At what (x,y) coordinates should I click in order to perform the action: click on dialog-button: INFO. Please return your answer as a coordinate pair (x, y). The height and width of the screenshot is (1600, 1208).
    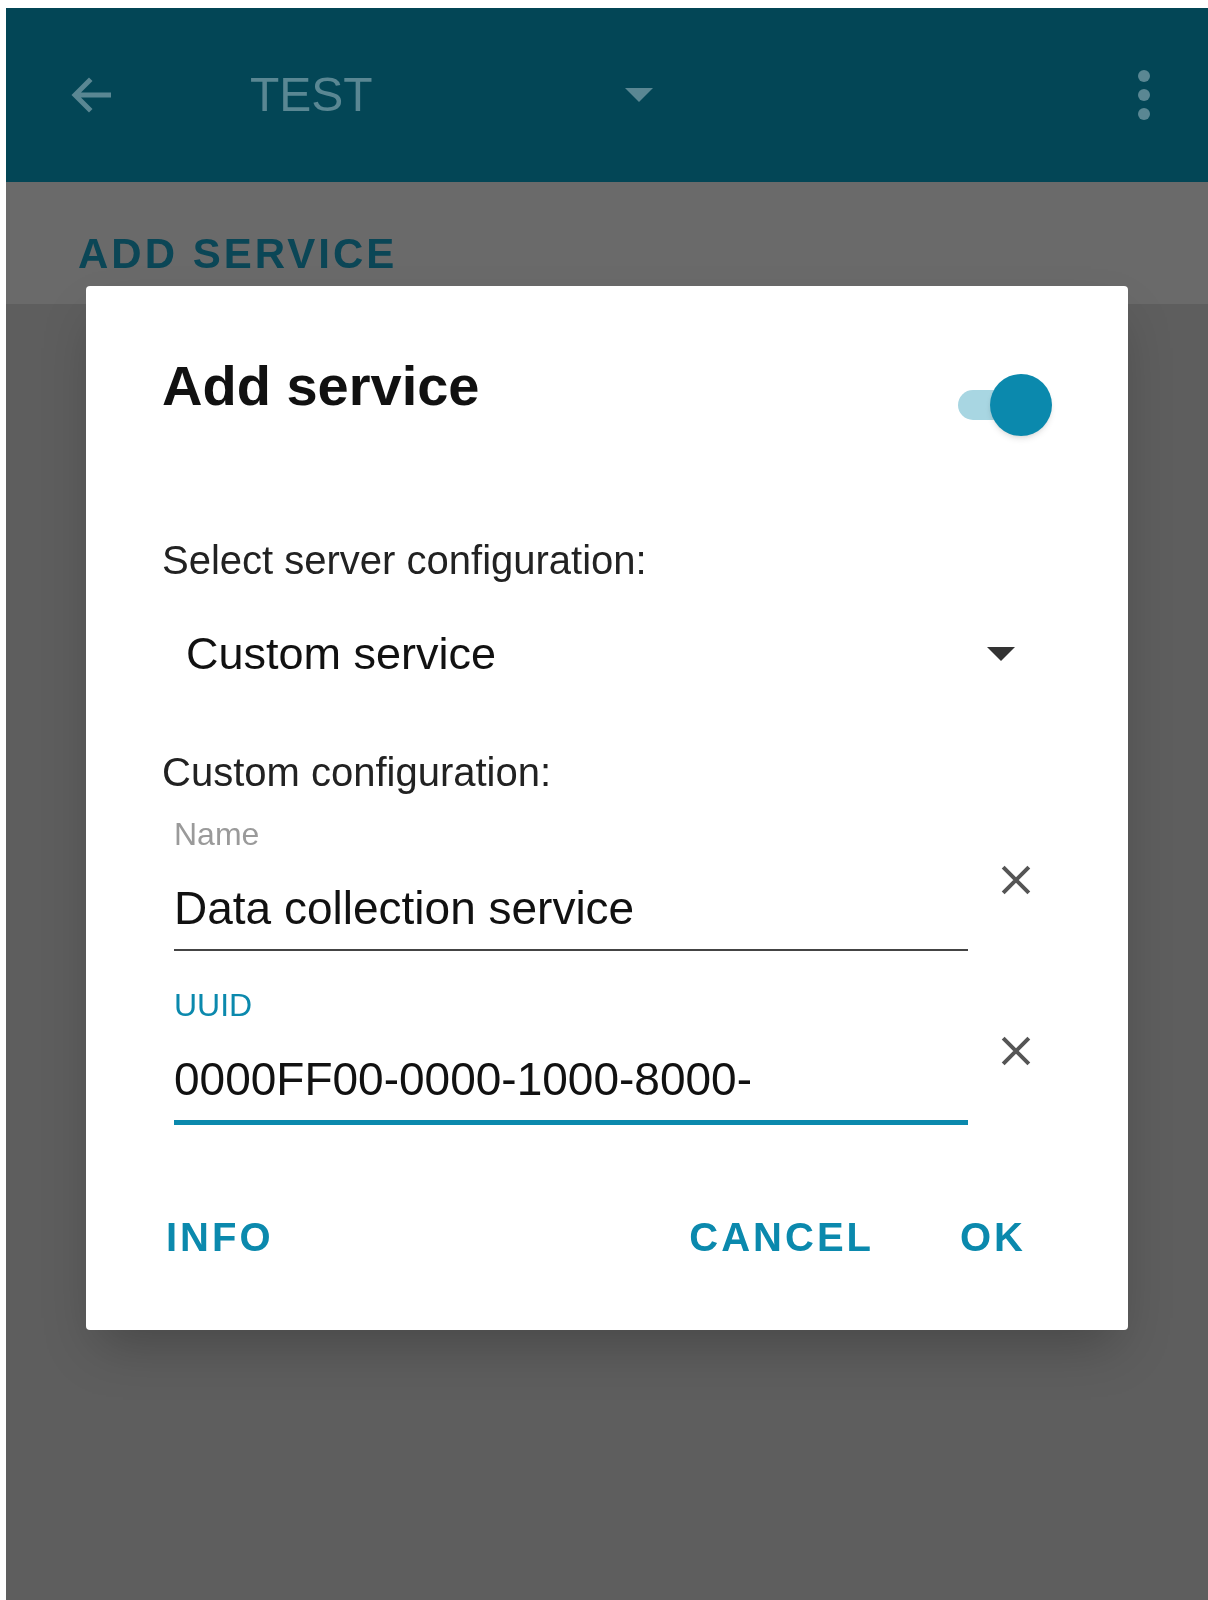
    Looking at the image, I should click on (220, 1236).